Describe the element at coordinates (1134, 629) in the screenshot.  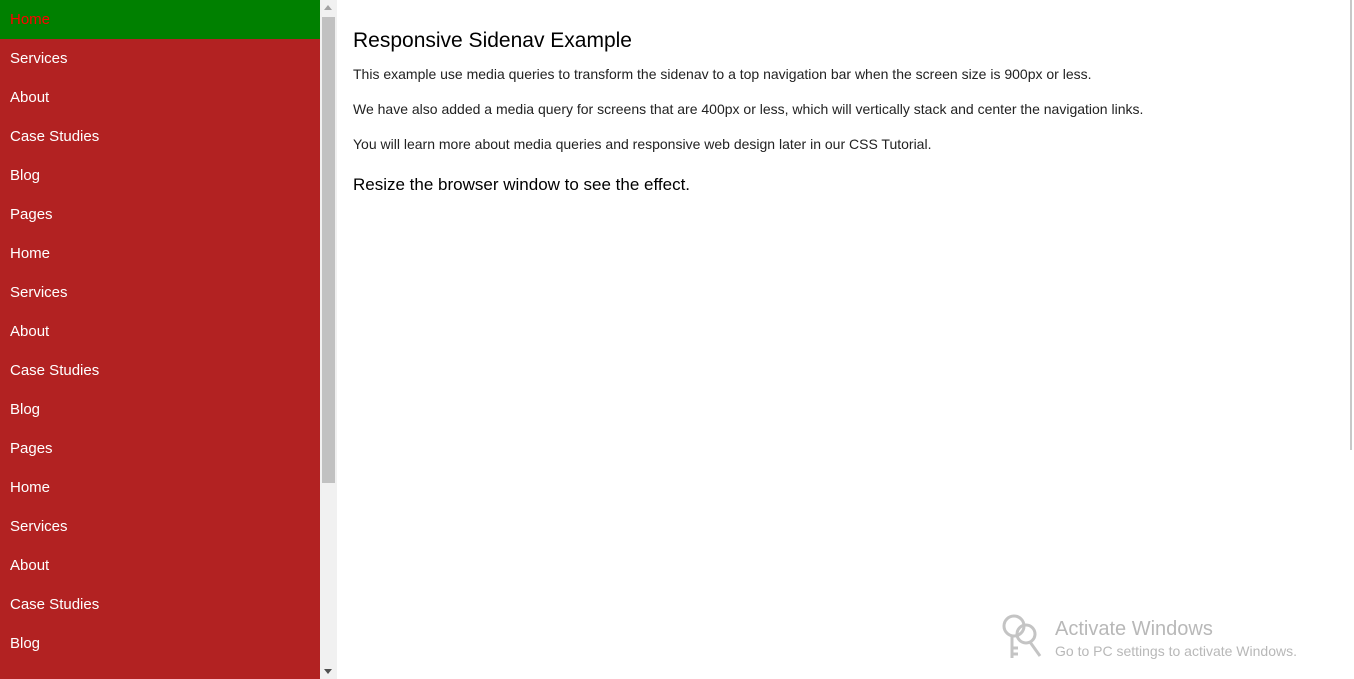
I see `watermark-title: Activate Windows` at that location.